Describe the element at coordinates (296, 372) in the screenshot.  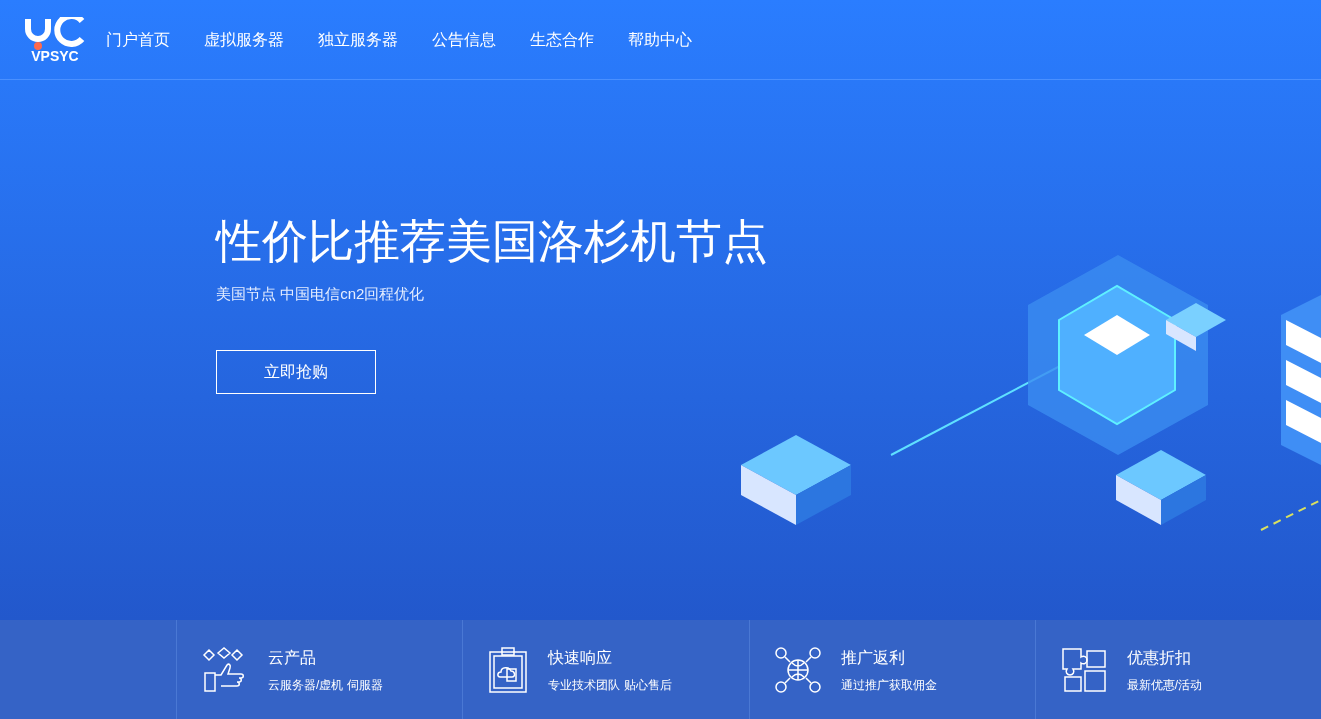
I see `buy-now-button: 立即抢购` at that location.